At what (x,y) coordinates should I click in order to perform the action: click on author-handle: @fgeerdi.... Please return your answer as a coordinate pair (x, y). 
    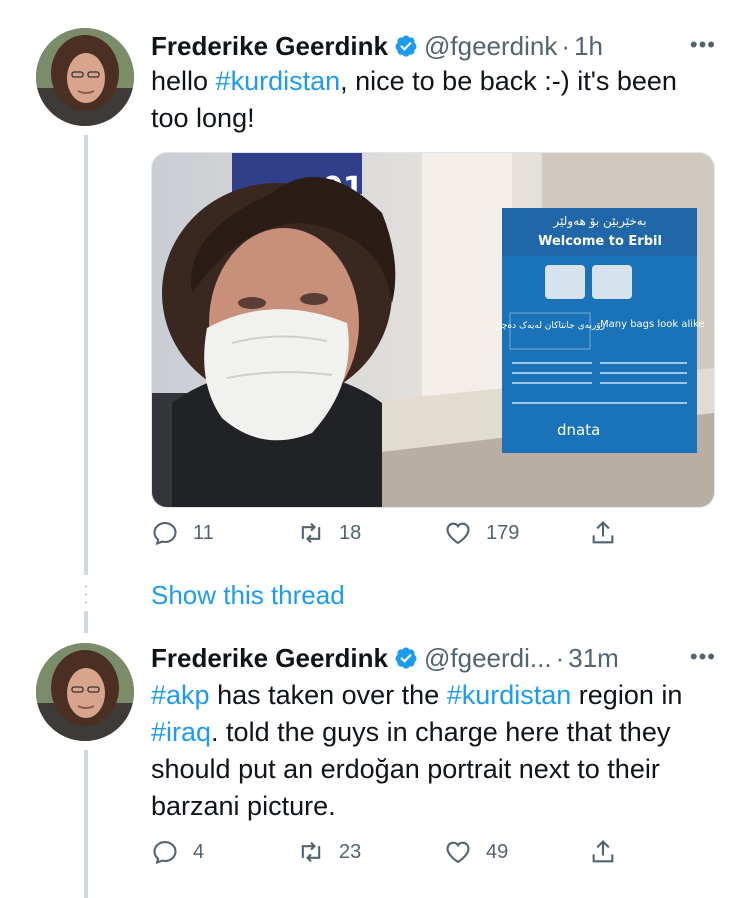
    Looking at the image, I should click on (488, 658).